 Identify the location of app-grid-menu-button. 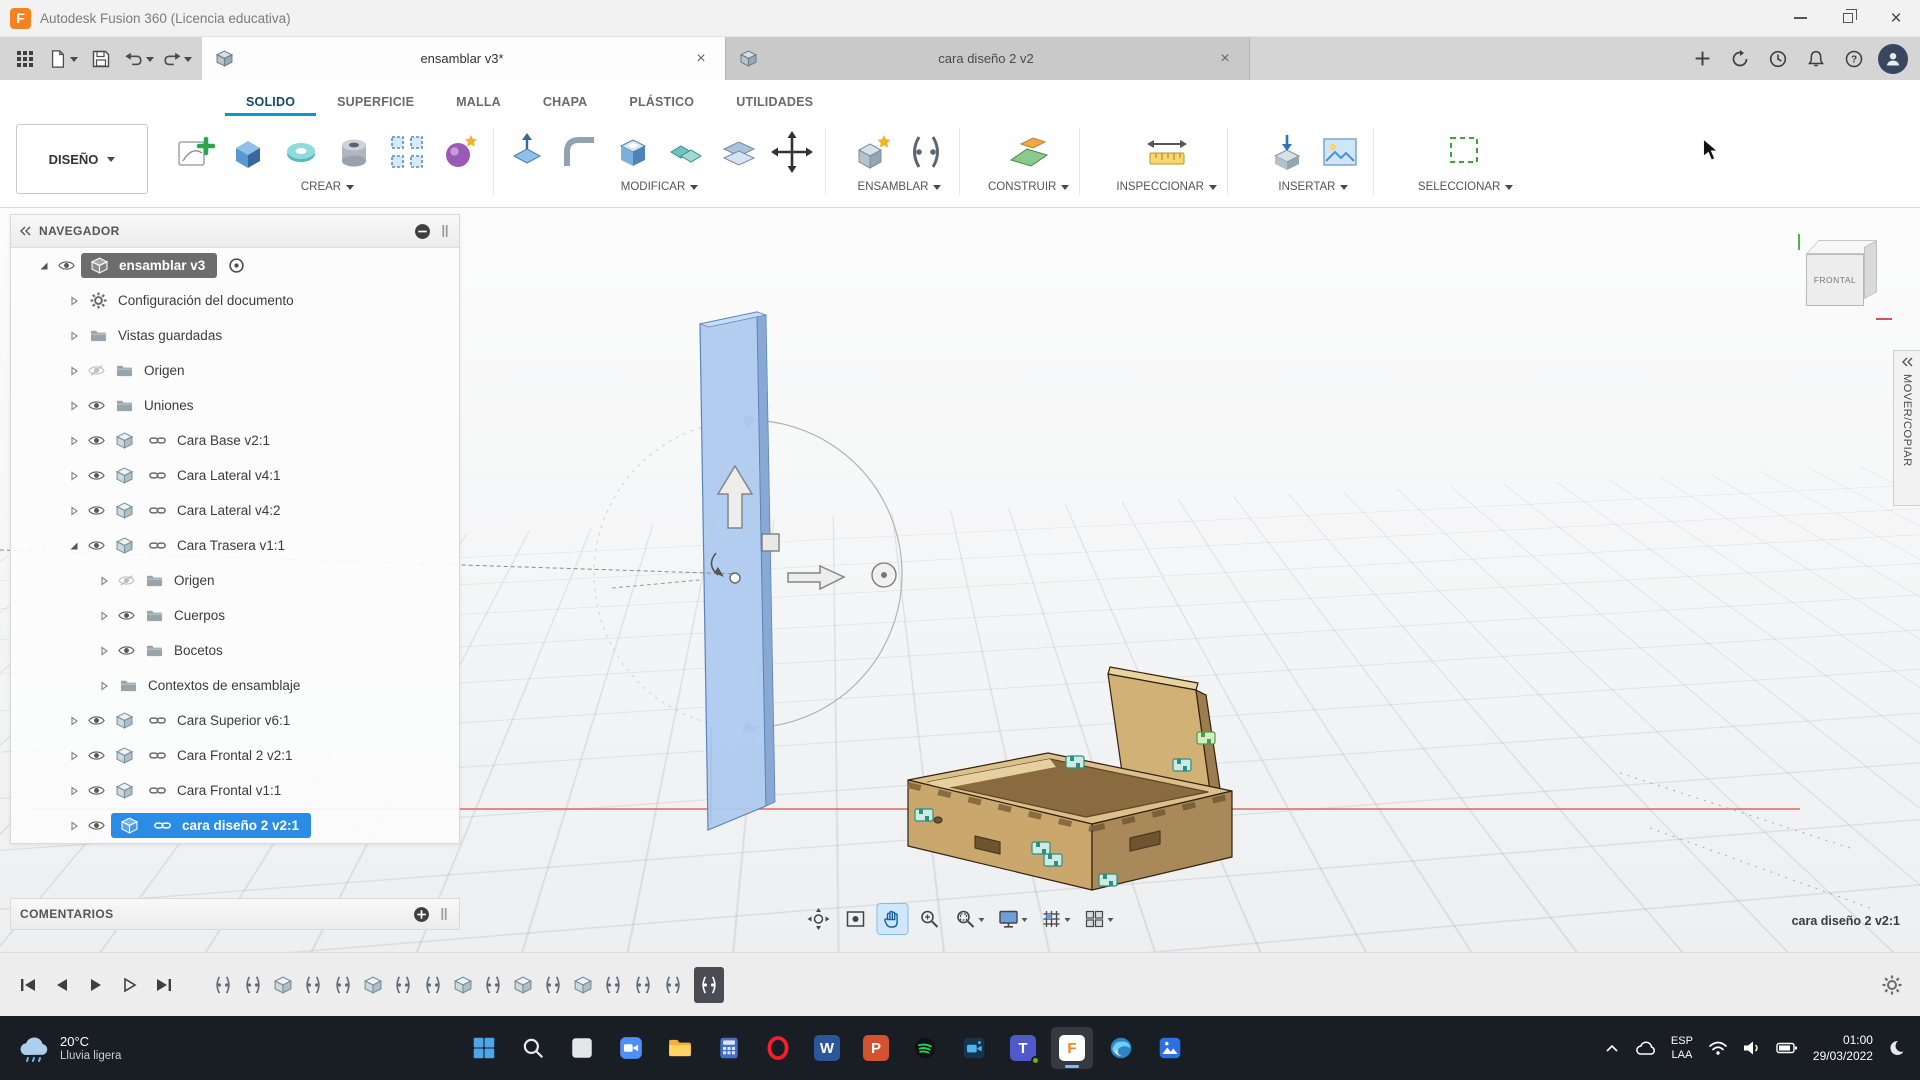
(25, 59).